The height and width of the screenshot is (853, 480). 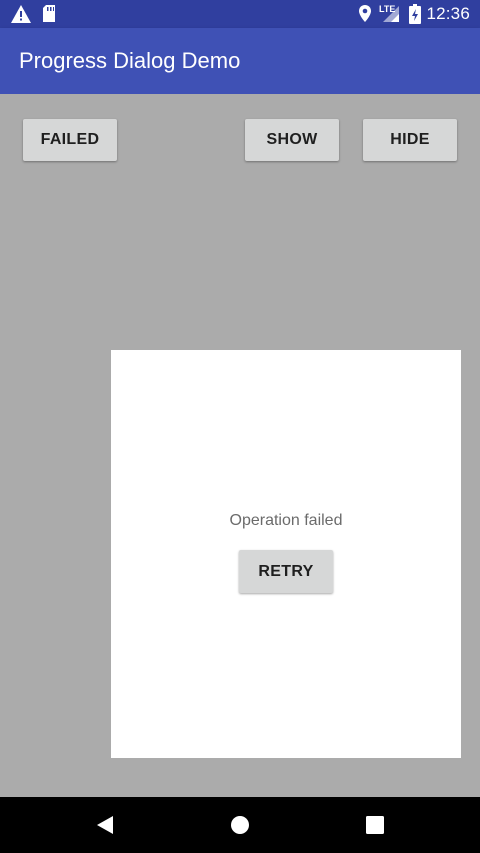 I want to click on signal-icon, so click(x=391, y=14).